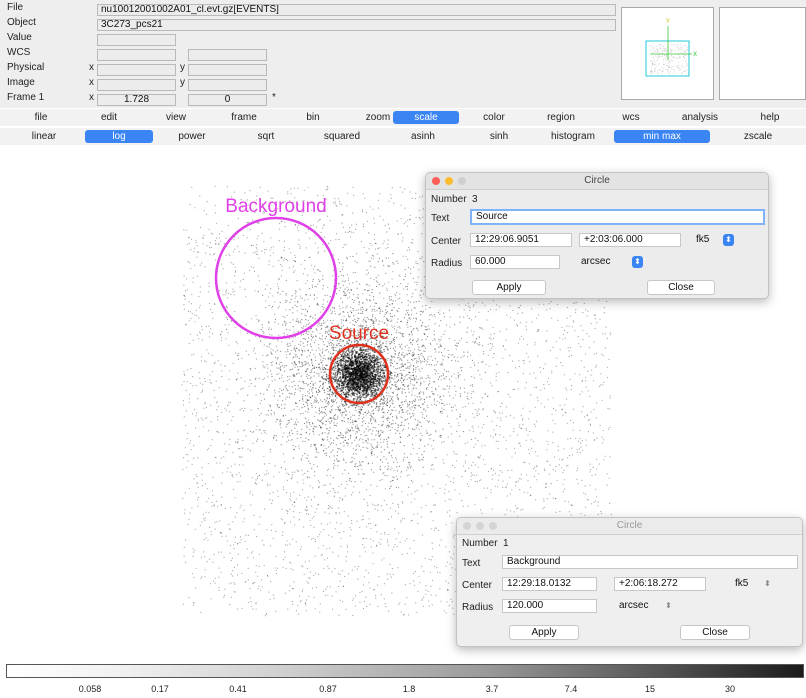  Describe the element at coordinates (571, 689) in the screenshot. I see `colorbar-tick-label: 7.4` at that location.